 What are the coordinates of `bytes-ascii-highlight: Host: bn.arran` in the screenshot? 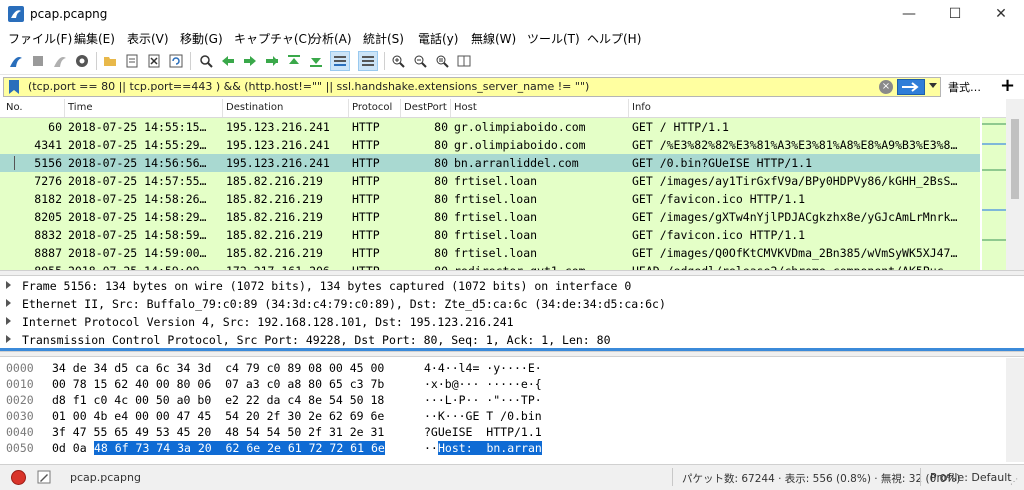 It's located at (490, 448).